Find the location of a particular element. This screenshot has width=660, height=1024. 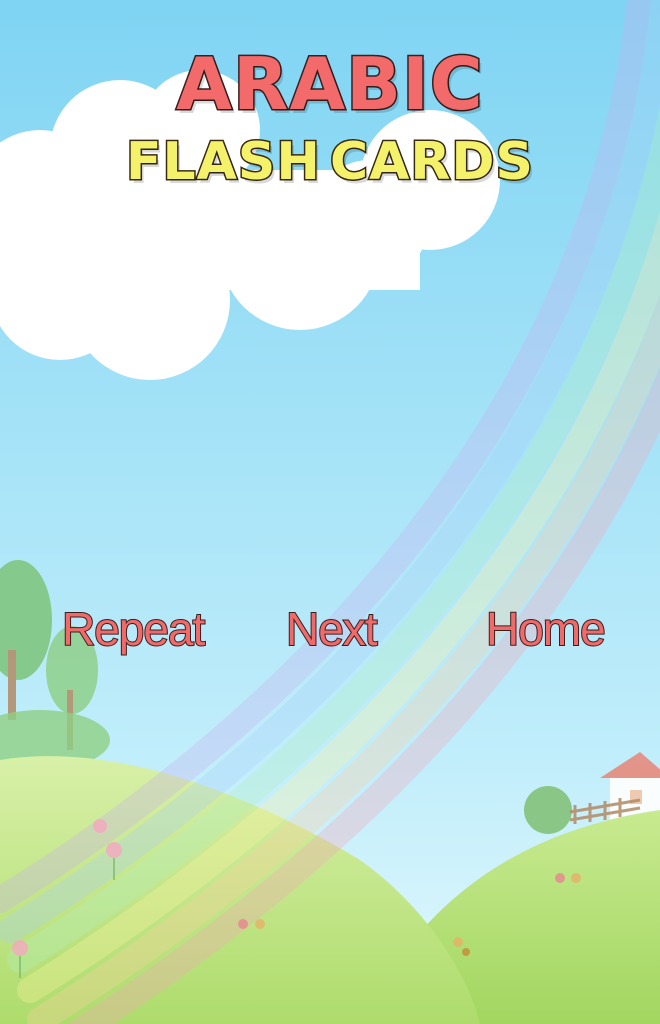

next-button: Next is located at coordinates (332, 629).